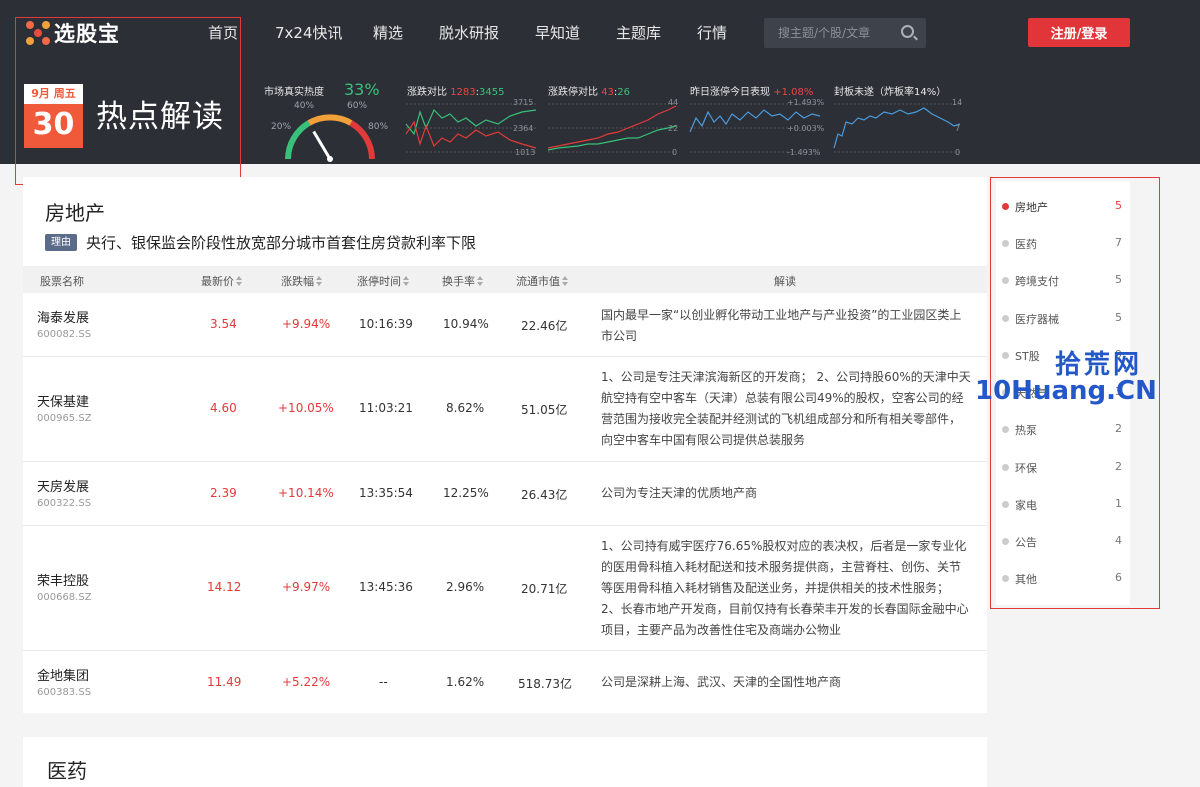 The image size is (1200, 787). I want to click on heat-widget-title: 市场真实热度, so click(294, 92).